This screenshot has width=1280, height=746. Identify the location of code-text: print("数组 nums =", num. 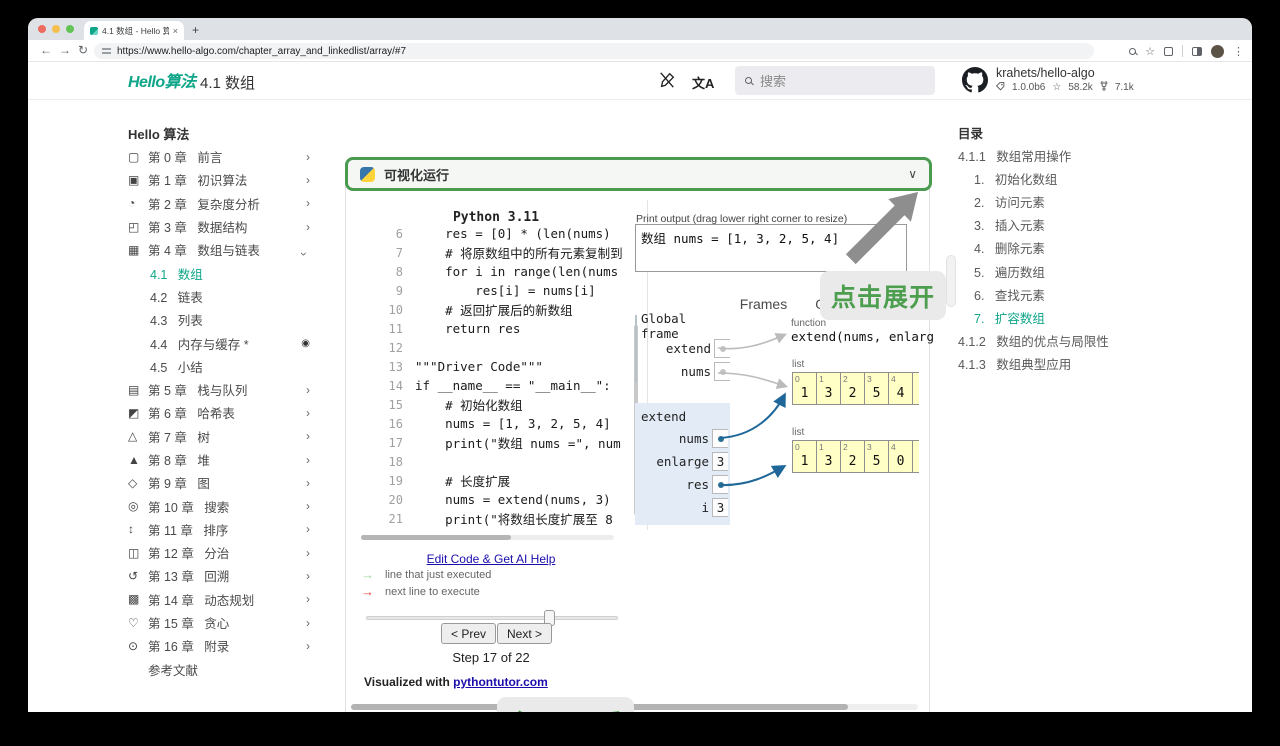
(518, 443).